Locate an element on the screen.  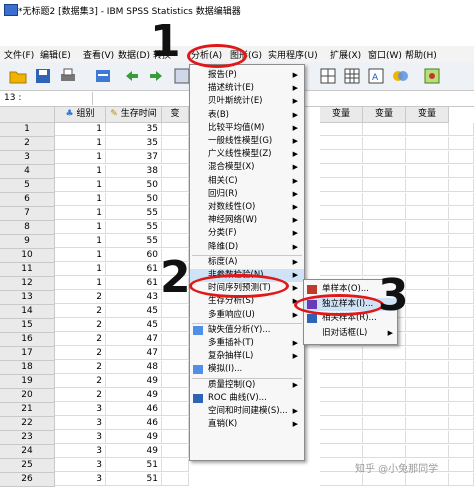
analyze-menu-item: 降维(D) ▶ is located at coordinates (247, 247).